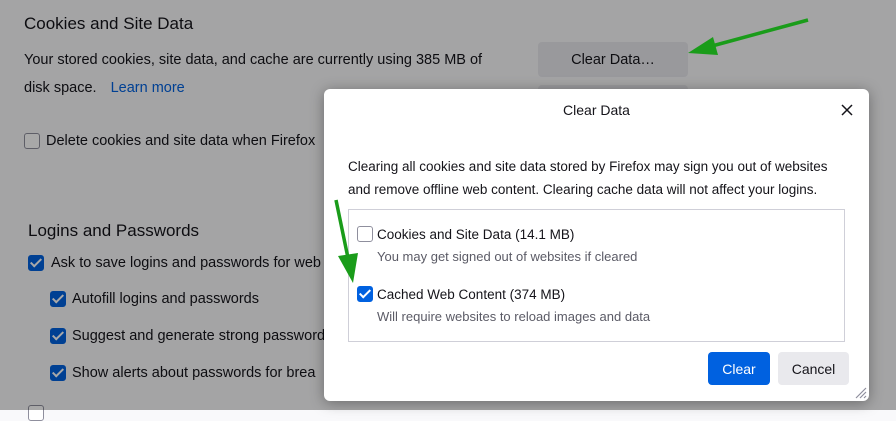 The height and width of the screenshot is (421, 896). What do you see at coordinates (365, 294) in the screenshot?
I see `cached-content-checkbox` at bounding box center [365, 294].